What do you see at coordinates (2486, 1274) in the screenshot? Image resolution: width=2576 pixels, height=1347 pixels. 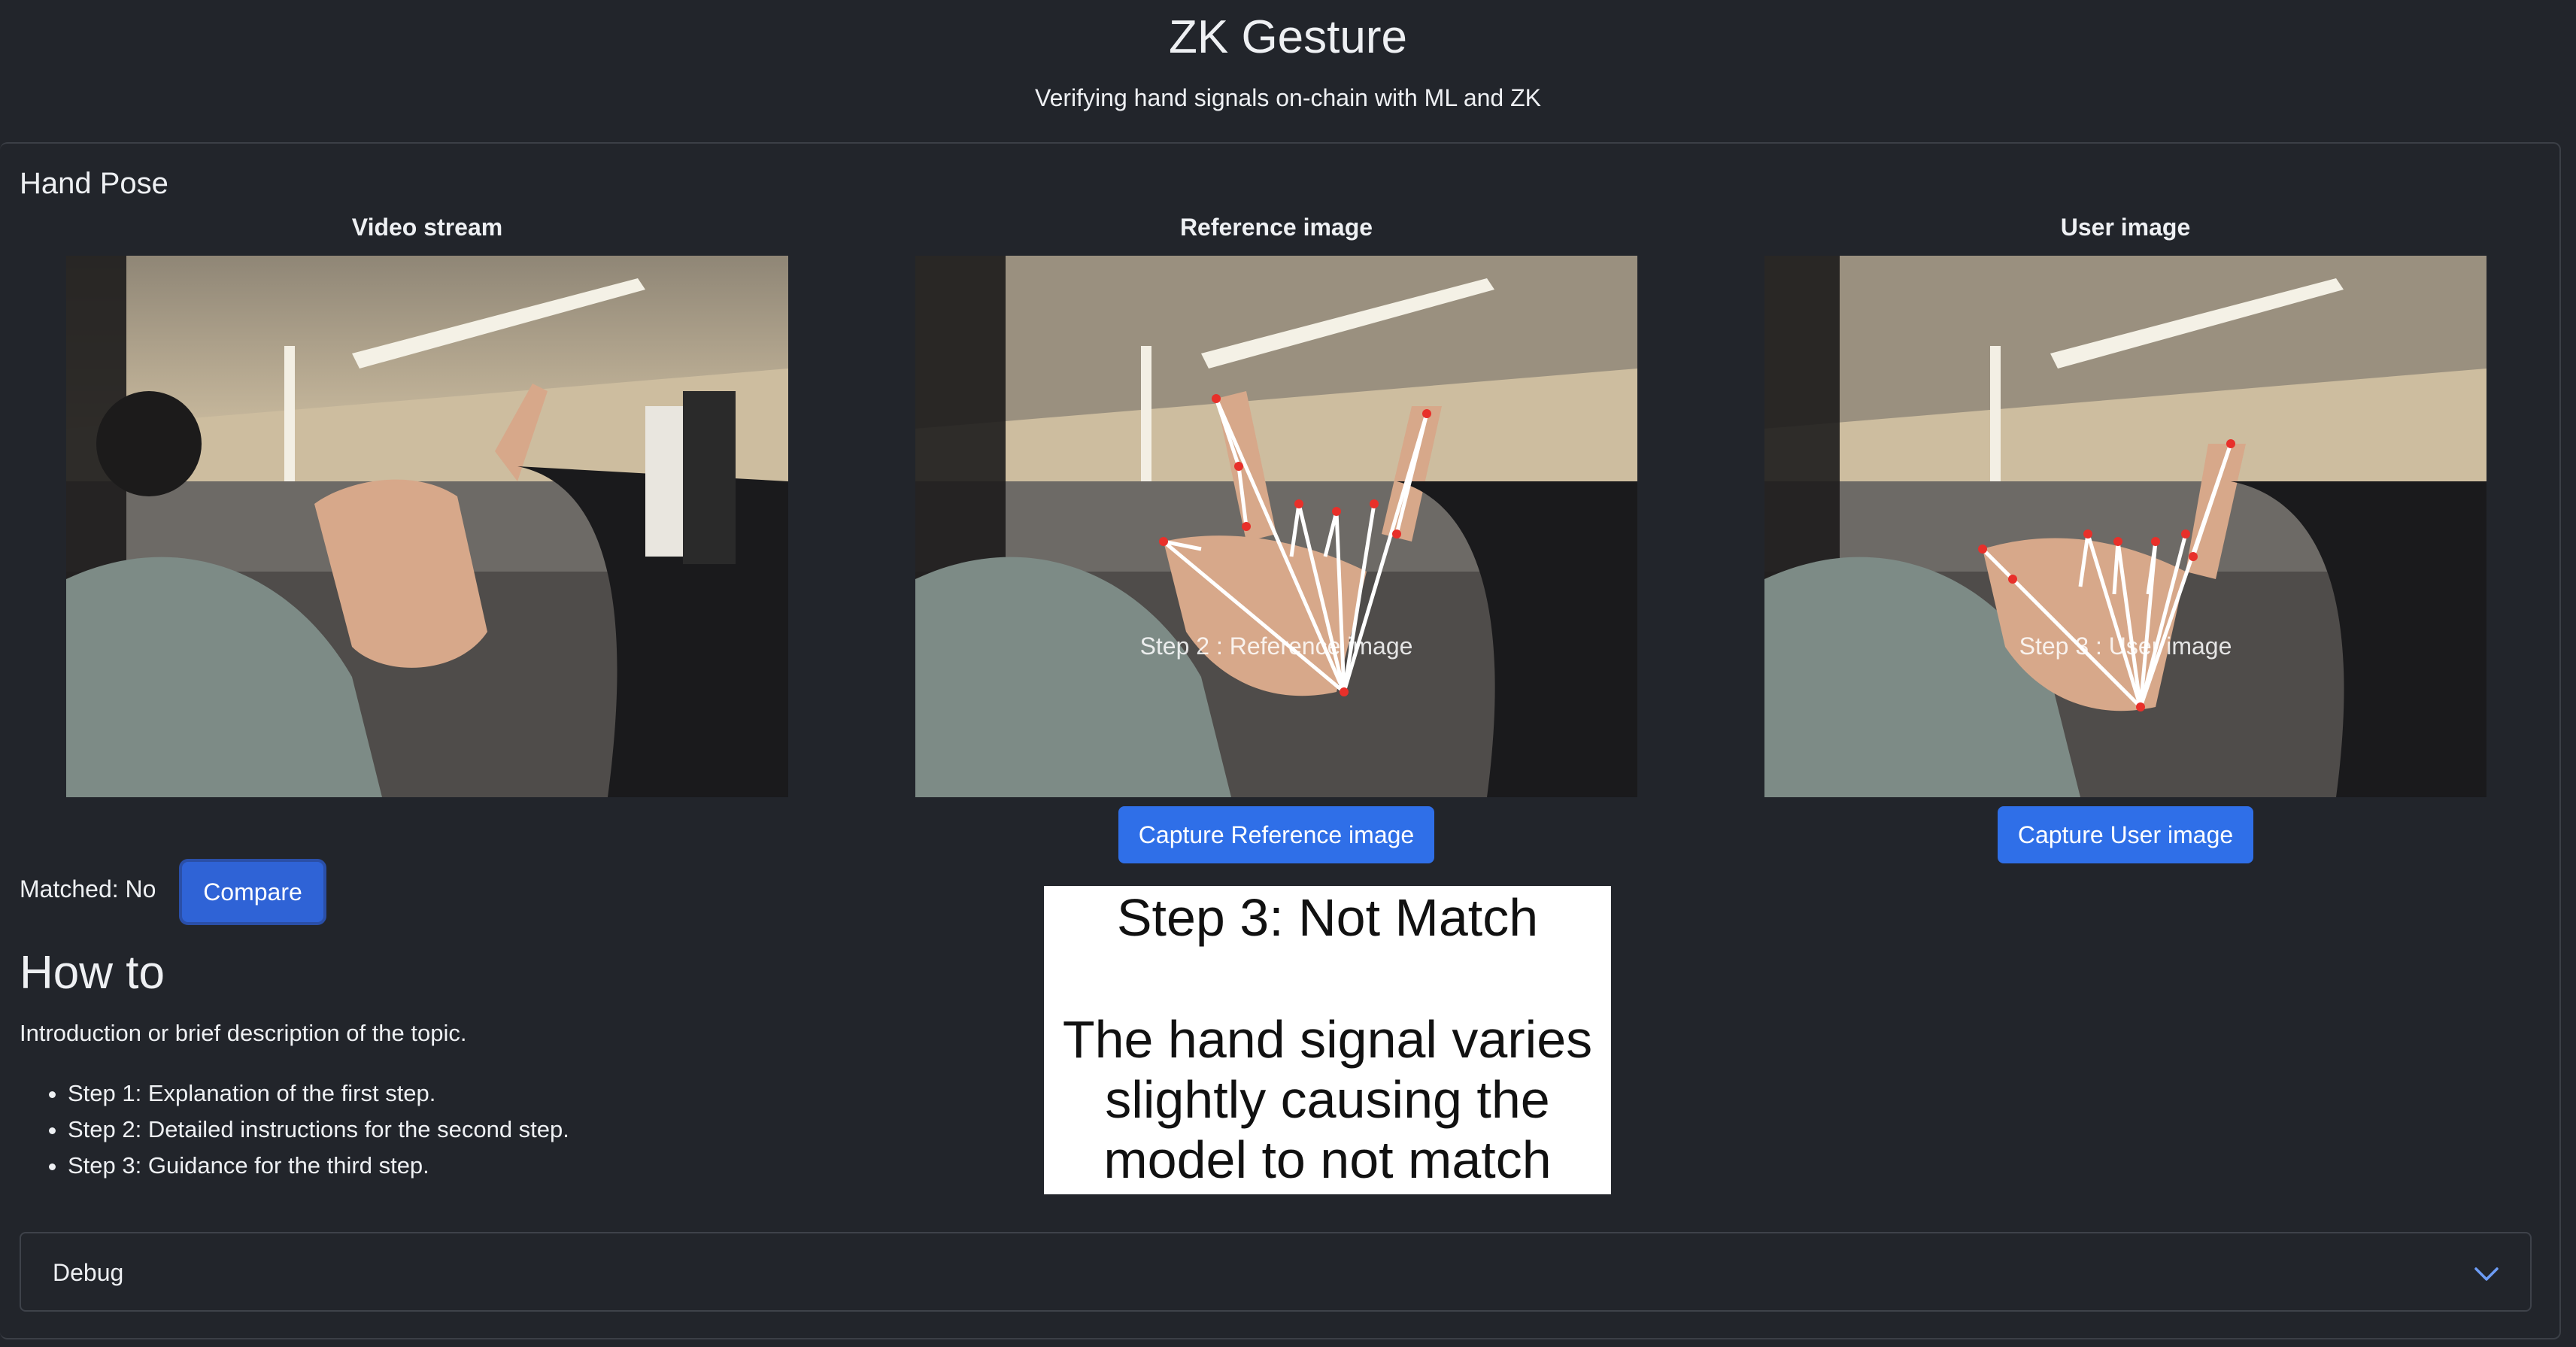 I see `chevron-down-icon` at bounding box center [2486, 1274].